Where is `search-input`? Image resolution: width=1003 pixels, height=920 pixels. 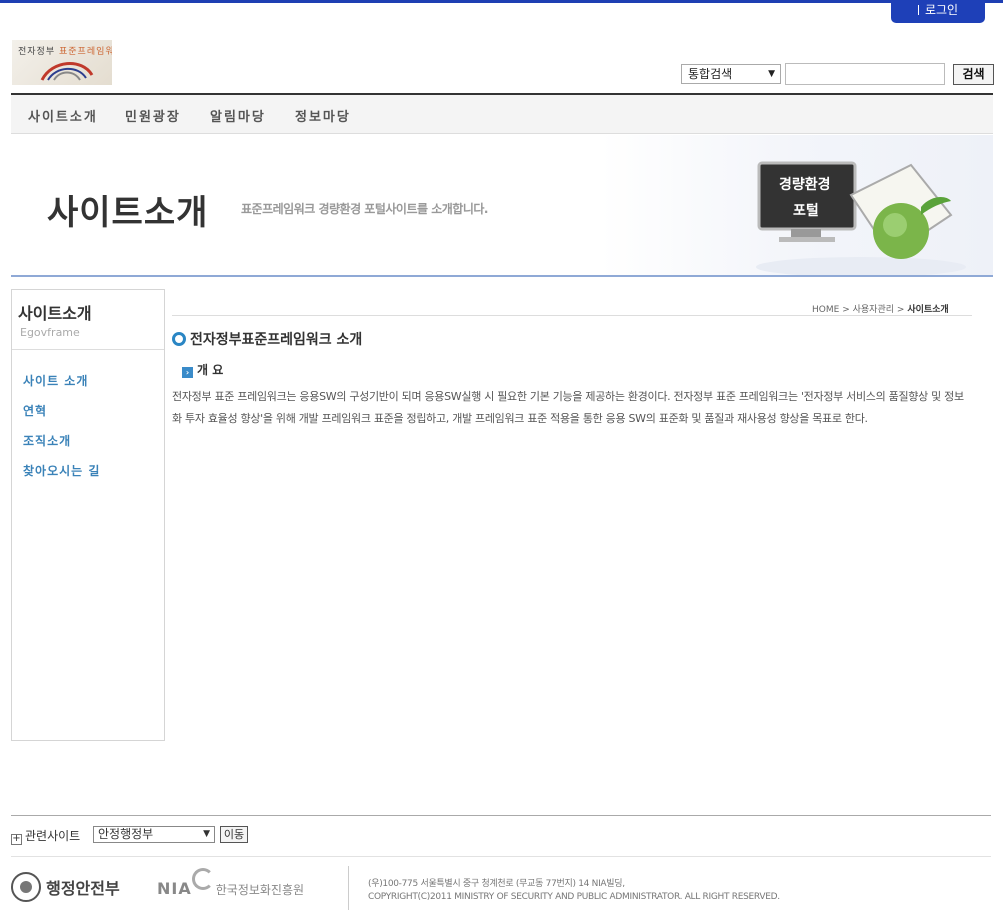
search-input is located at coordinates (865, 74).